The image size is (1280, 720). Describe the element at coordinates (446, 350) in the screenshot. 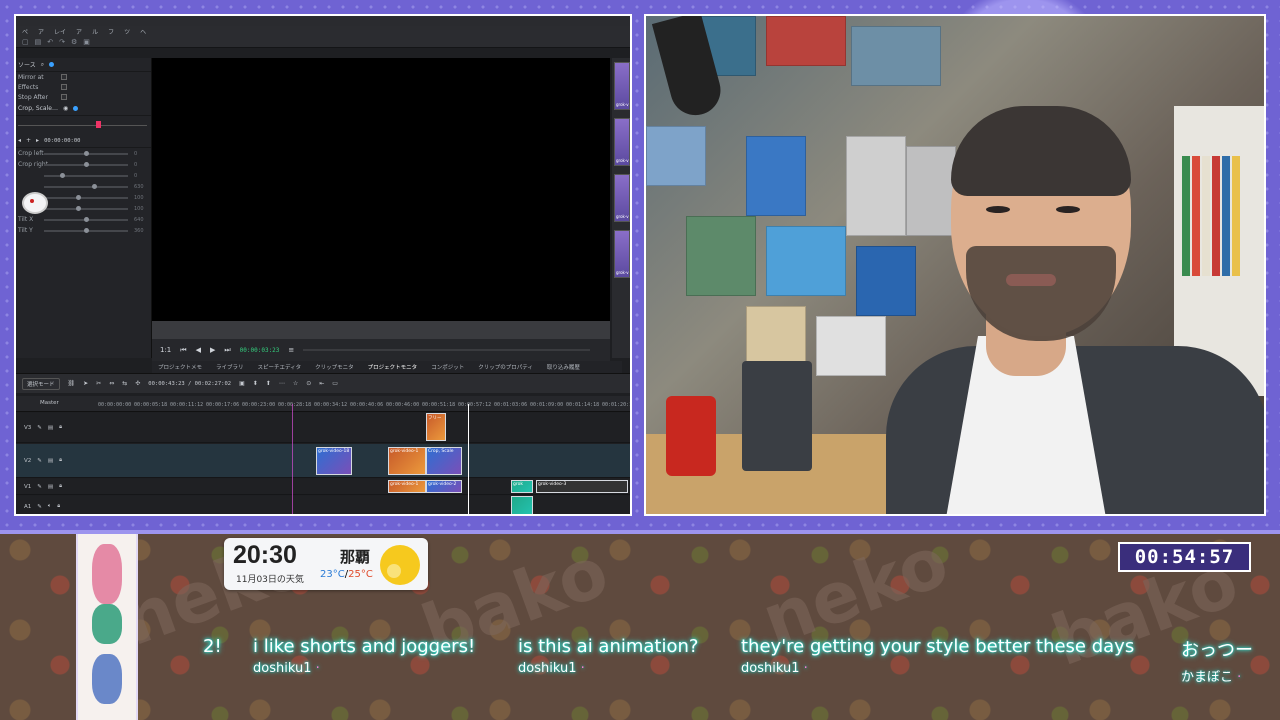

I see `monitor-ruler` at that location.